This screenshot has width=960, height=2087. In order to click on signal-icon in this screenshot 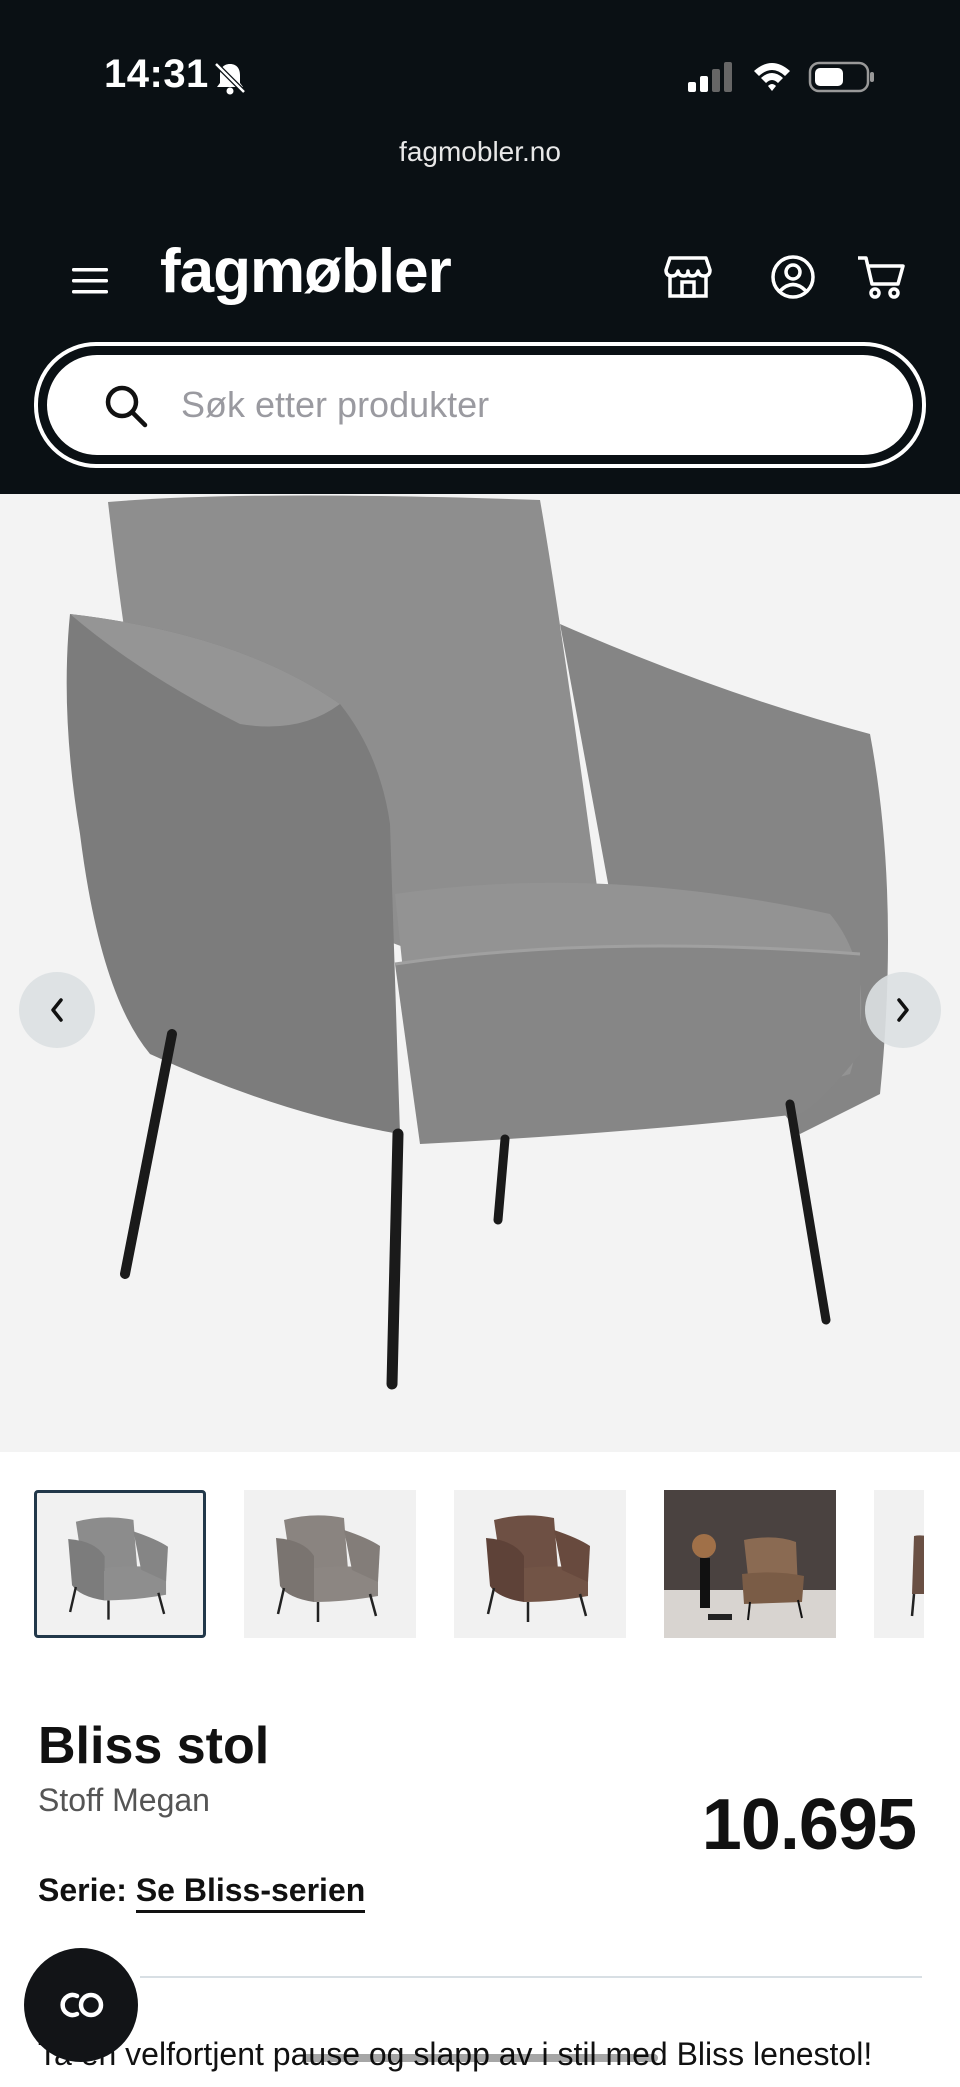, I will do `click(710, 77)`.